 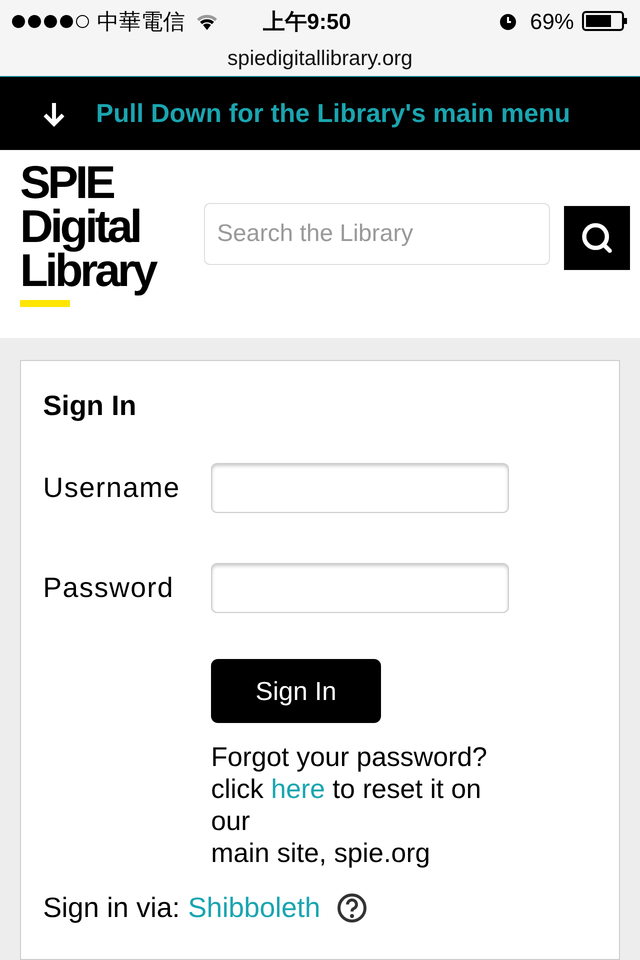 I want to click on sign-in-button: Sign In, so click(x=296, y=691).